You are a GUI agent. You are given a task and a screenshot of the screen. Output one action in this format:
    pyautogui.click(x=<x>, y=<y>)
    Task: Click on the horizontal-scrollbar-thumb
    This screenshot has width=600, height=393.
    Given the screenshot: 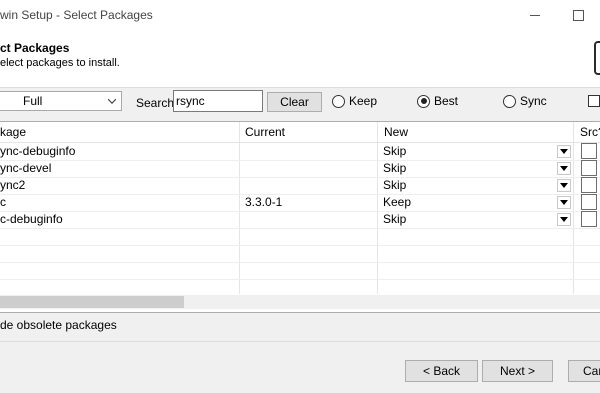 What is the action you would take?
    pyautogui.click(x=92, y=302)
    